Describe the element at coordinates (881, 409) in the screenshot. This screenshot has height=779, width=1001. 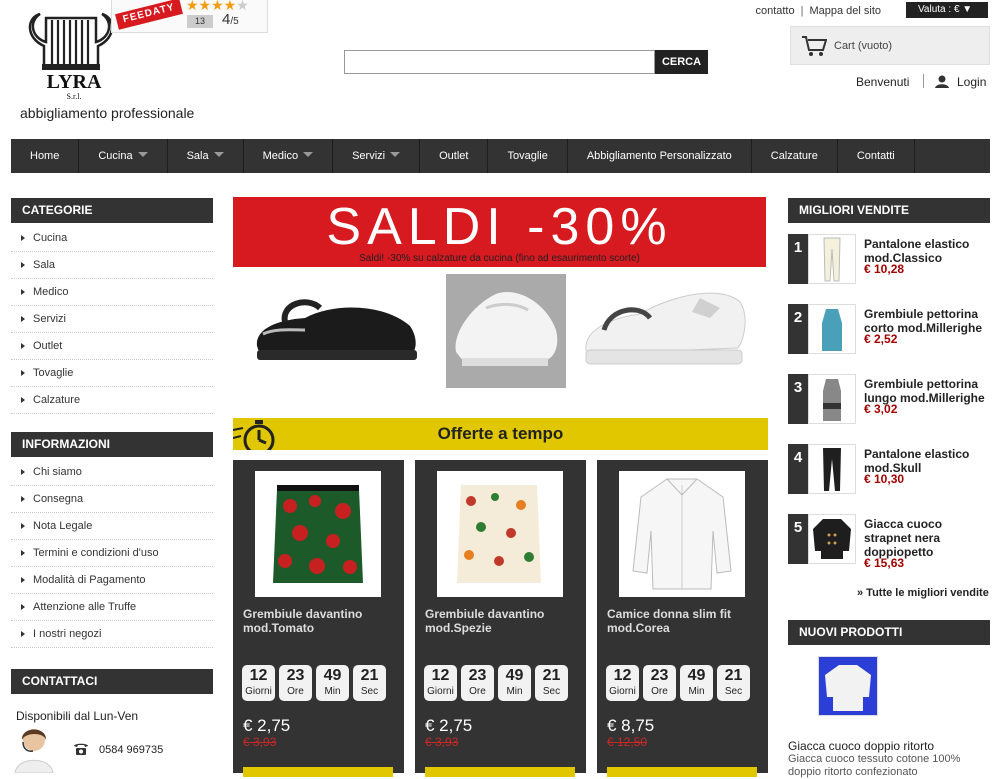
I see `product-price: € 3,02` at that location.